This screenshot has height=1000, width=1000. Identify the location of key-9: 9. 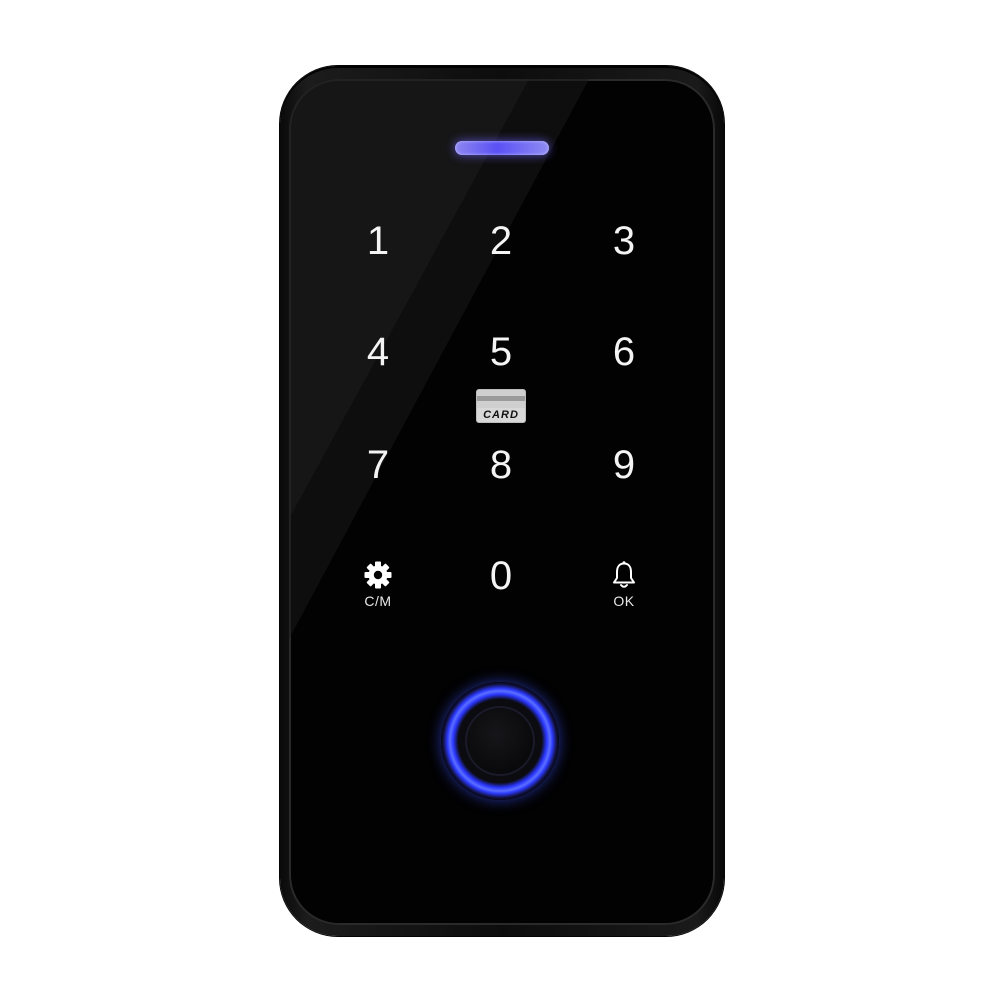
(624, 465).